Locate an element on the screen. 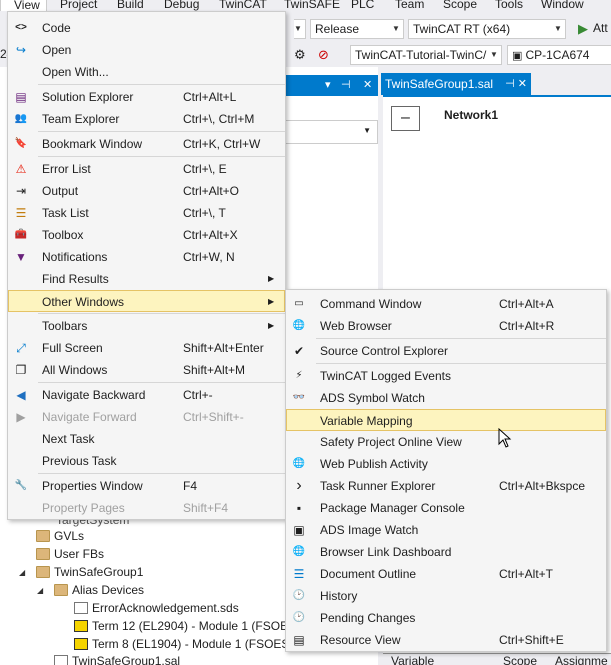 This screenshot has height=665, width=611. menu-build: Build is located at coordinates (130, 5).